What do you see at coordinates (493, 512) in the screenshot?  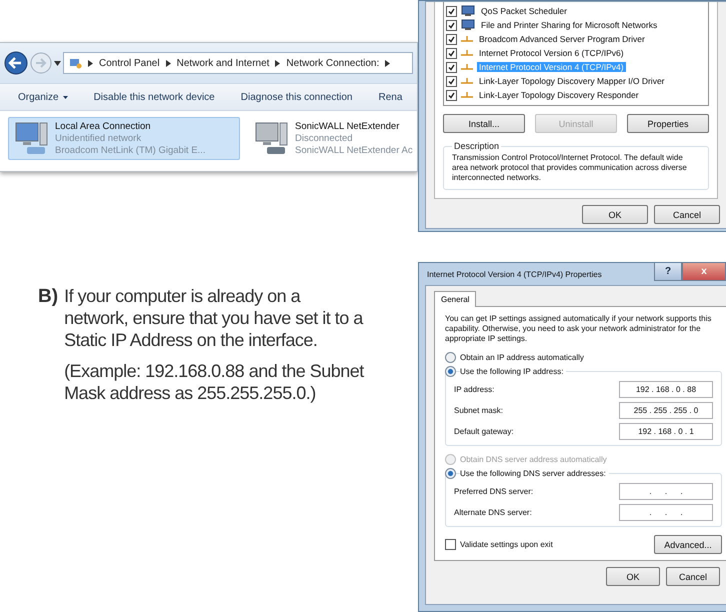 I see `field-label: Alternate DNS server:` at bounding box center [493, 512].